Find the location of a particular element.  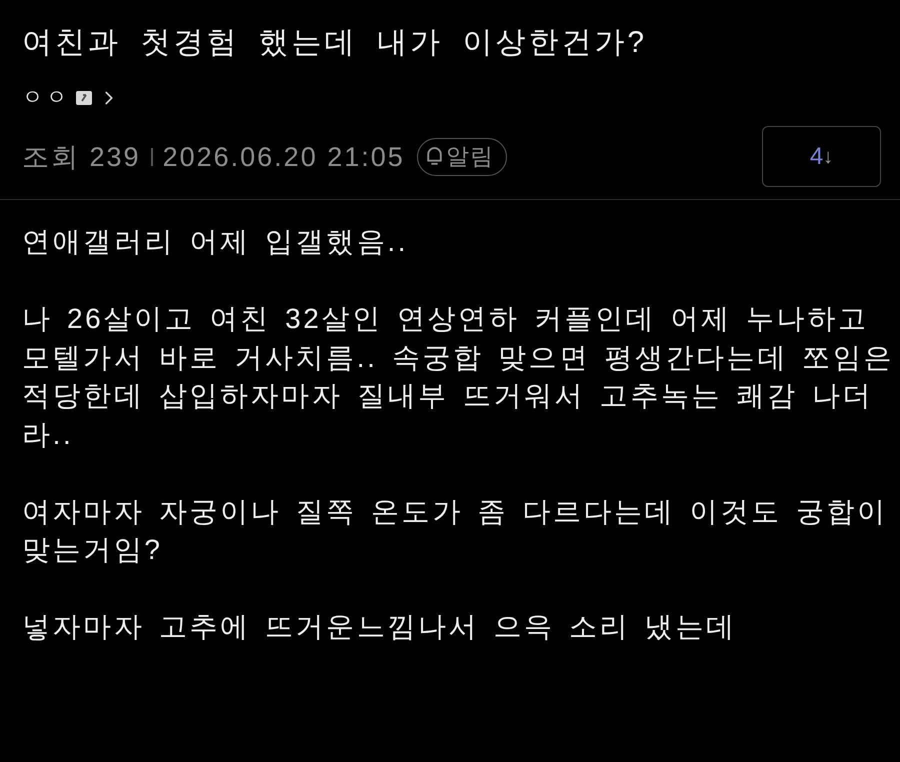

body-paragraph: 여자마자 자궁이나 질쪽 온도가 좀 다르다는데 이것도 궁합이 맞는거임? is located at coordinates (455, 530).